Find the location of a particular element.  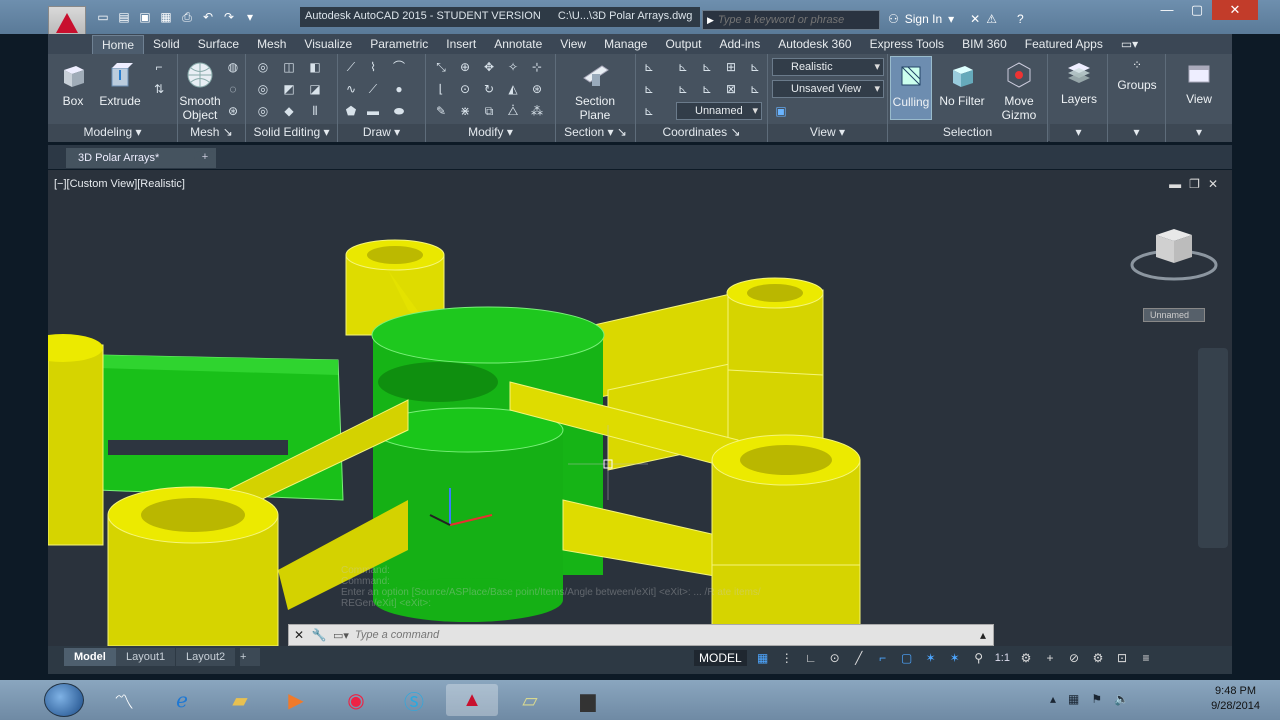

groups-button: ⁘ Groups is located at coordinates (1137, 75).